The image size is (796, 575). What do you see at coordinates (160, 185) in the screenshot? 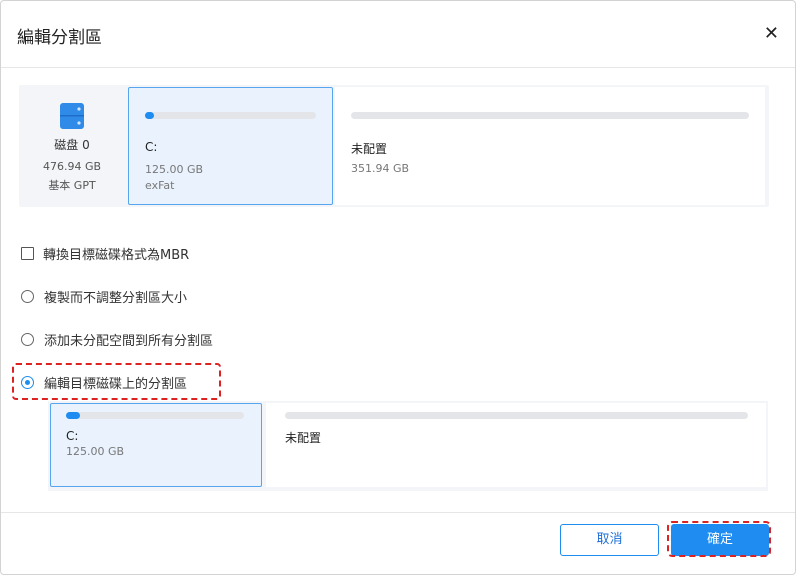
I see `partition-filesystem: exFat` at bounding box center [160, 185].